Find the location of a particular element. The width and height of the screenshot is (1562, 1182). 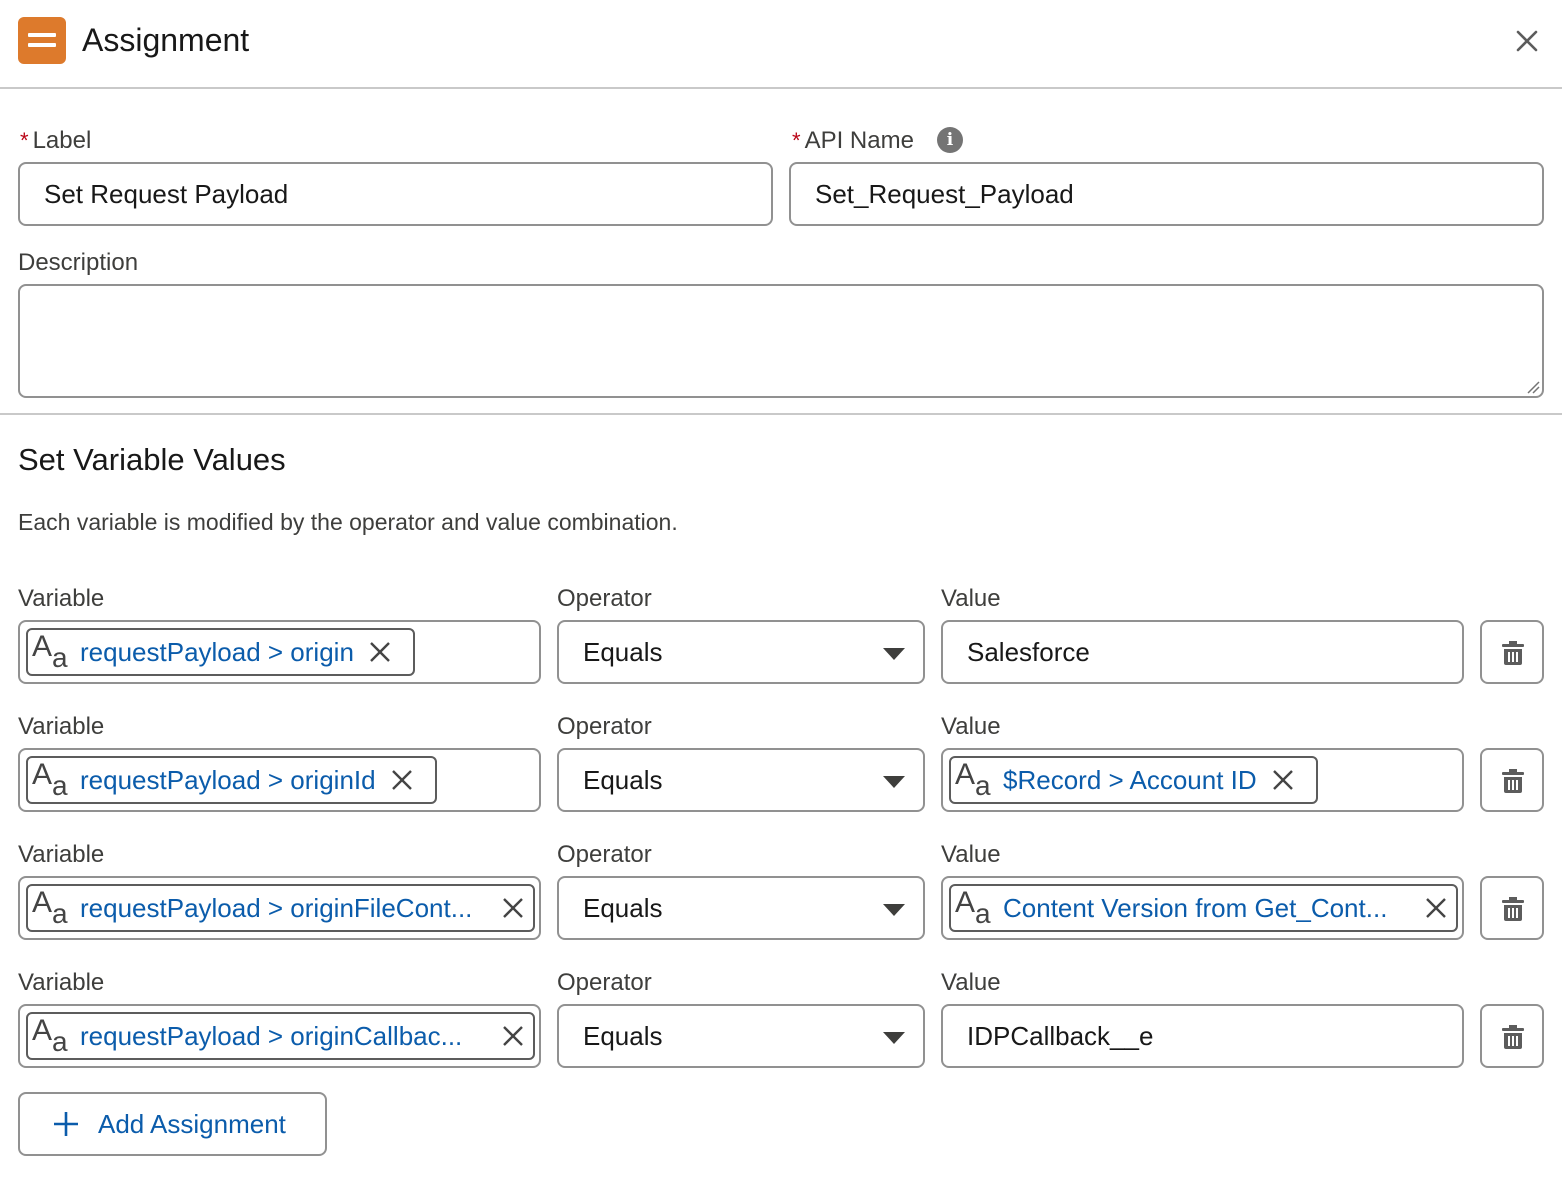

value-input: IDPCallback__e is located at coordinates (1202, 1036).